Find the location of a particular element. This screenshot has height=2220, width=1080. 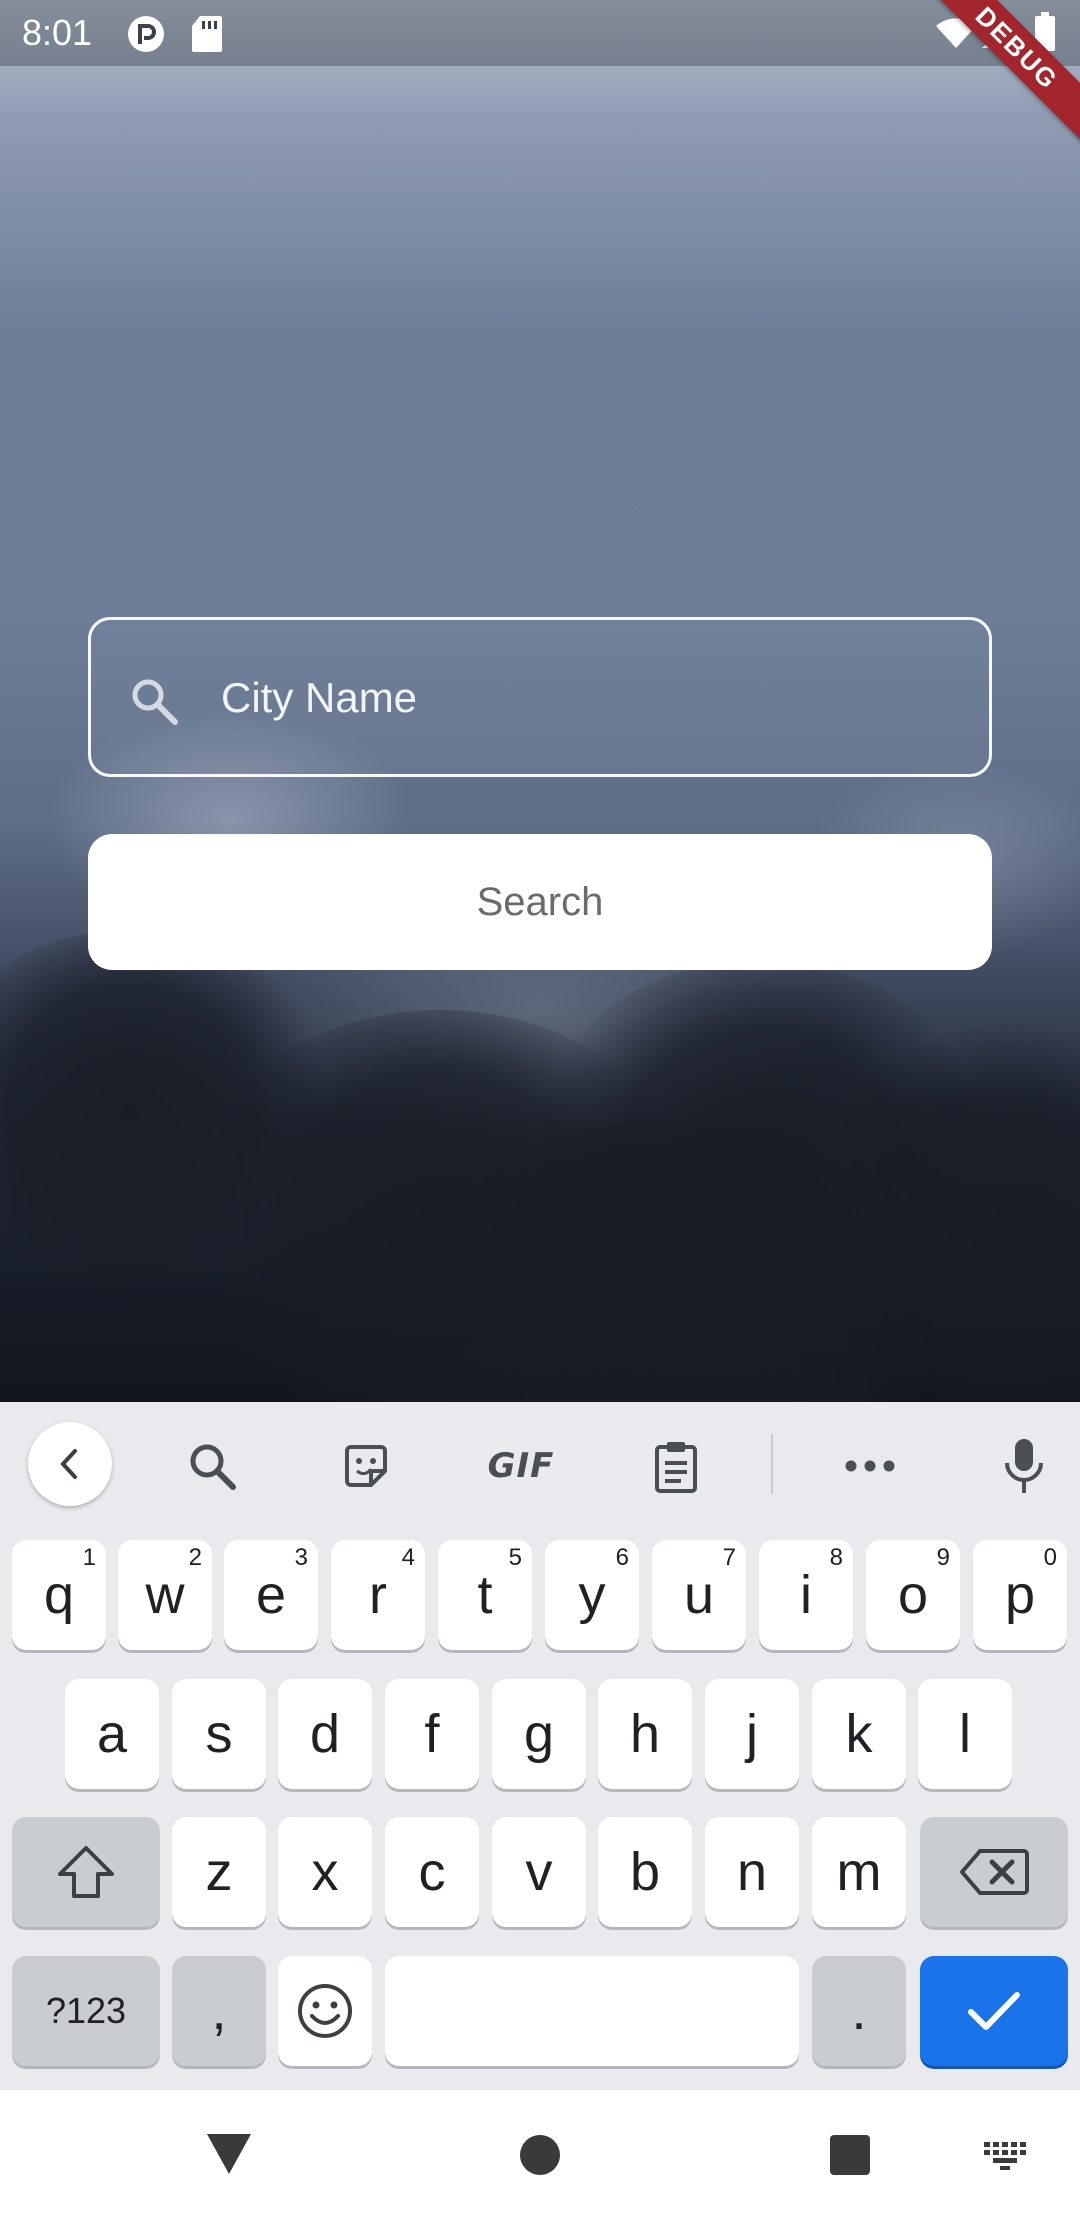

key-c: c is located at coordinates (432, 1872).